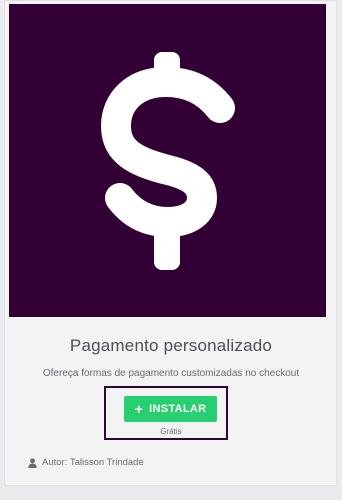 The width and height of the screenshot is (342, 500). What do you see at coordinates (171, 345) in the screenshot?
I see `plugin-title: Pagamento personalizado` at bounding box center [171, 345].